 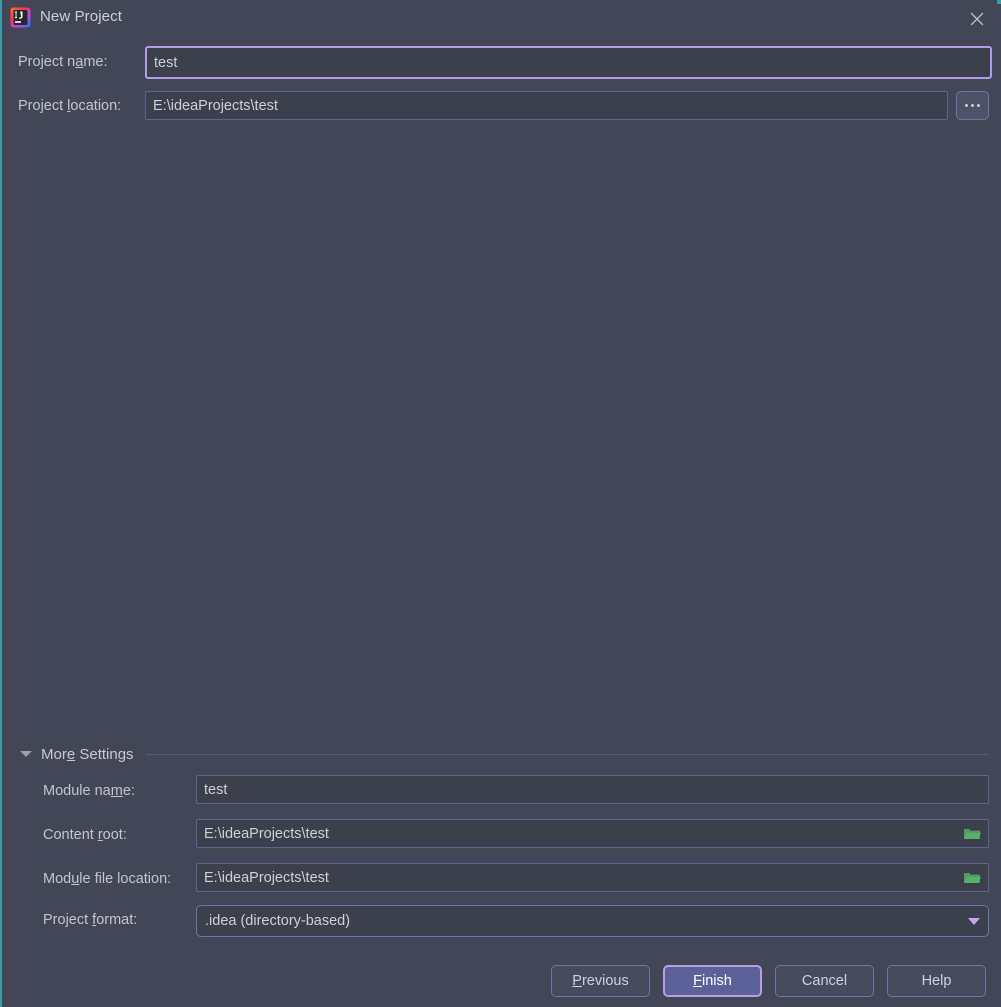 What do you see at coordinates (546, 105) in the screenshot?
I see `project-location-input: E:\ideaProjects\test` at bounding box center [546, 105].